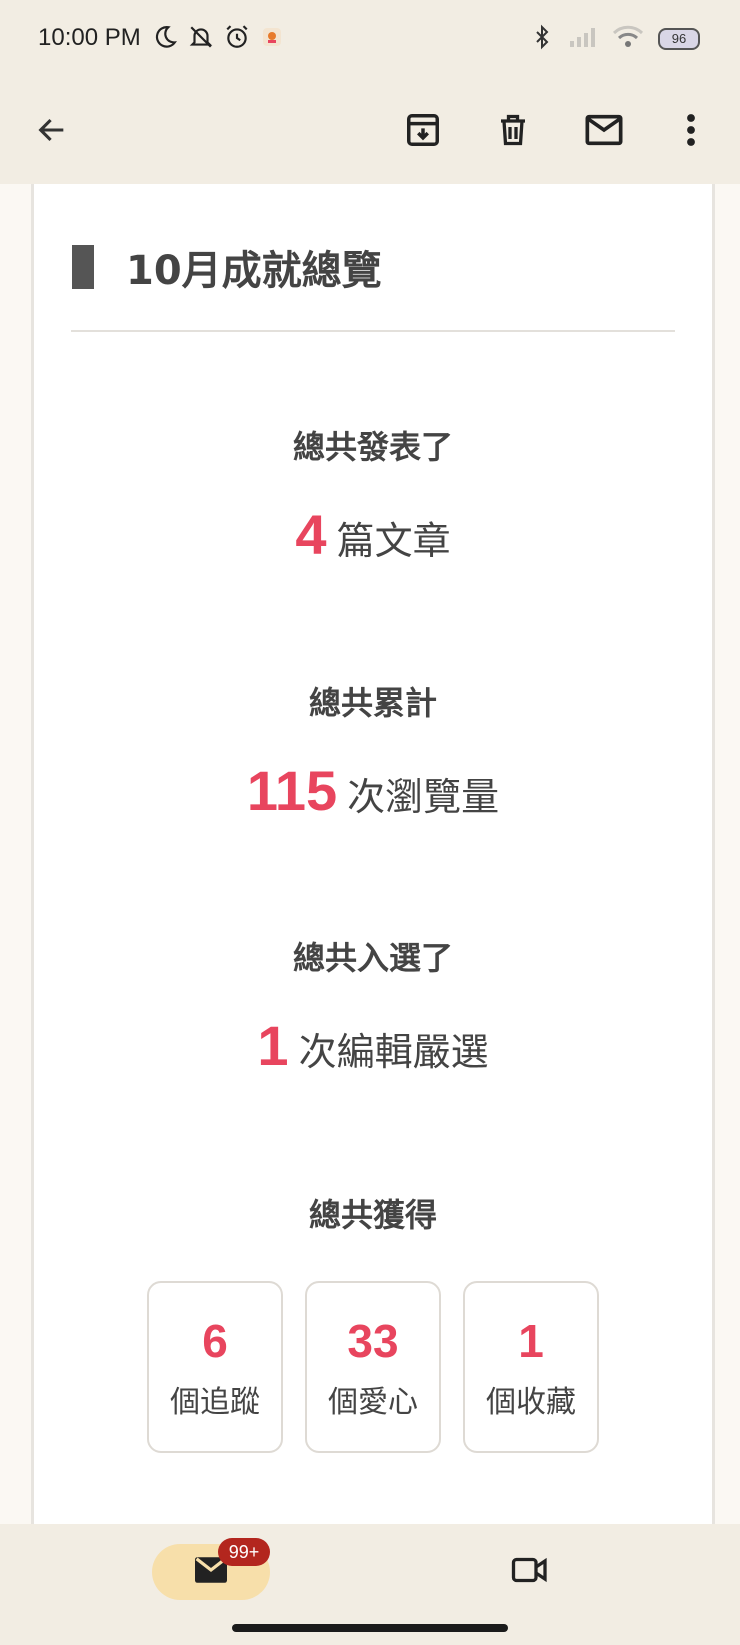  Describe the element at coordinates (531, 1341) in the screenshot. I see `bookmarks-number: 1` at that location.